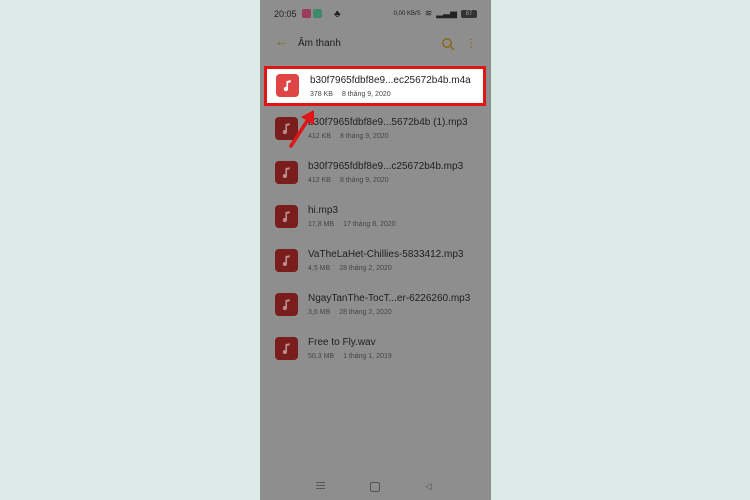 This screenshot has height=500, width=750. I want to click on file-meta: 50,3 MB 1 tháng 1, 2019, so click(350, 356).